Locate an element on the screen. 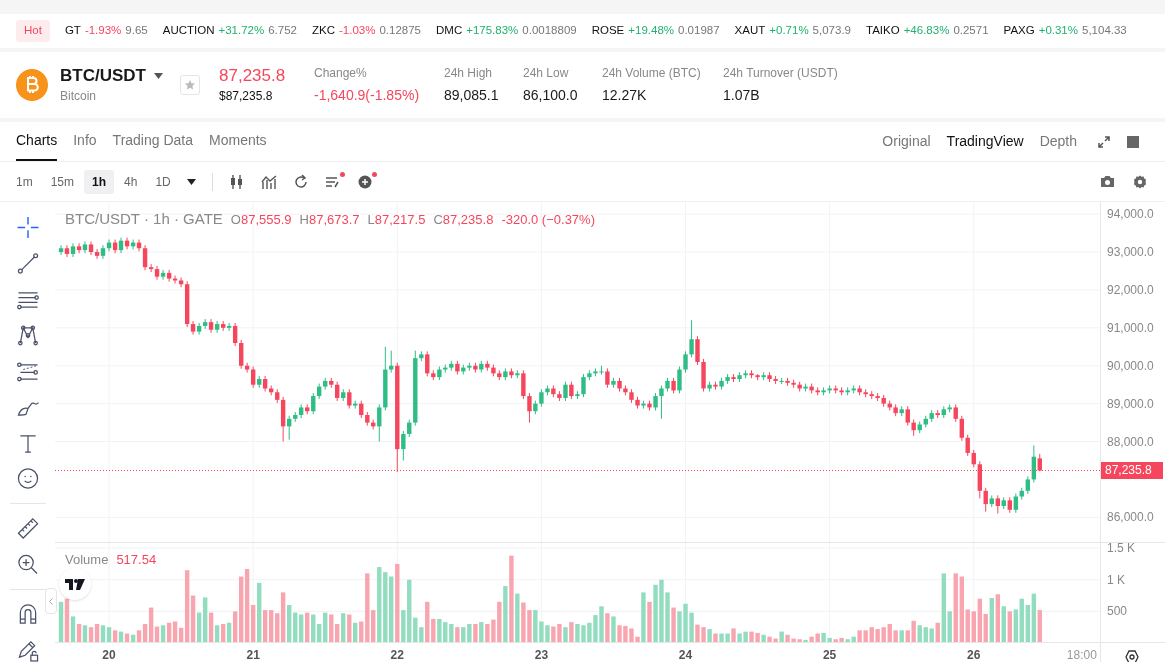  last-price: 87,235.8 is located at coordinates (253, 76).